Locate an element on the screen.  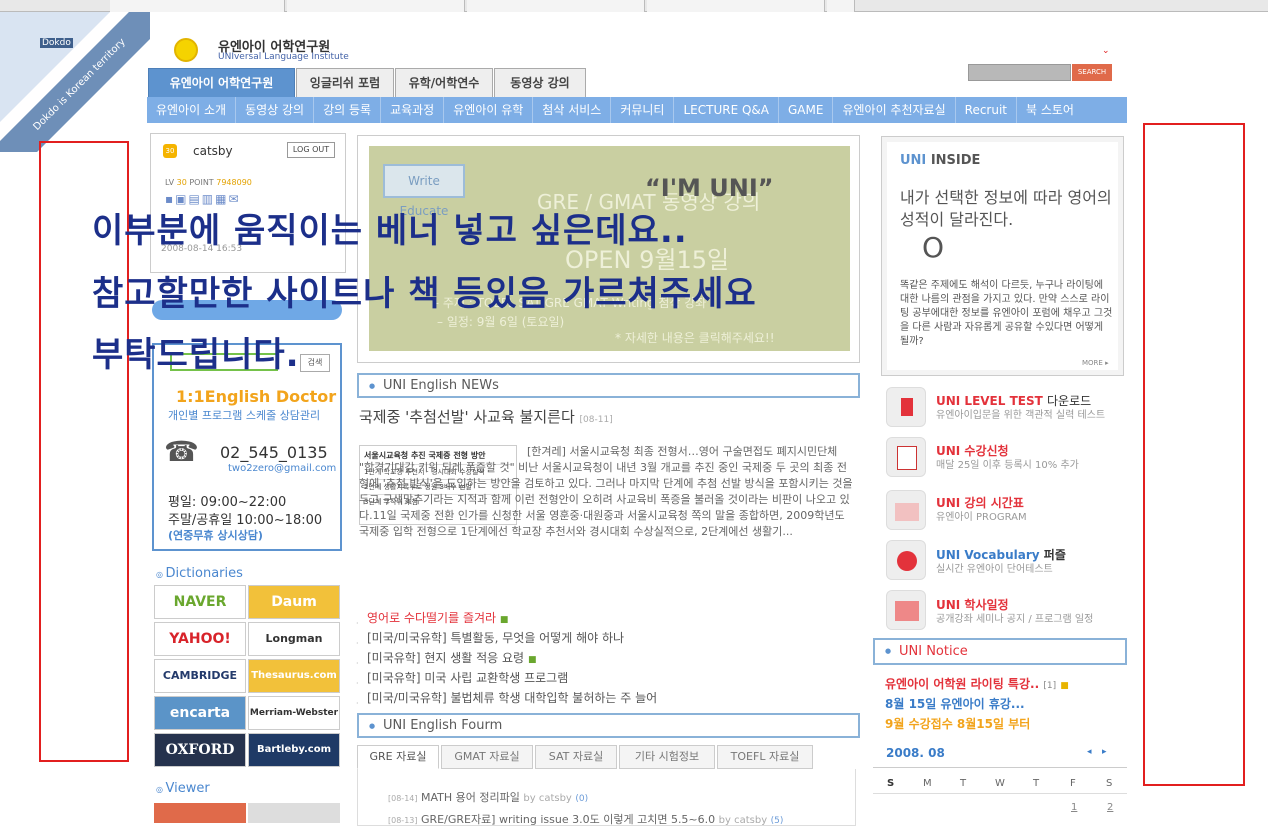
hours-weekday: 평일: 09:00~22:00 is located at coordinates (227, 502).